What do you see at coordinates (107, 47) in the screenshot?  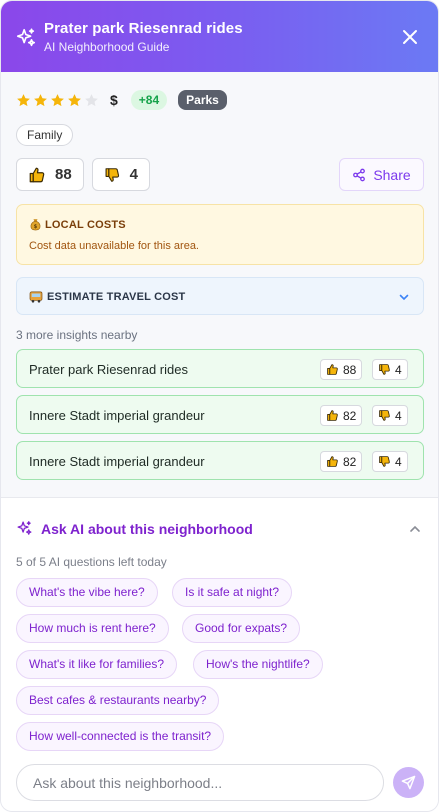 I see `page-subtitle: AI Neighborhood Guide` at bounding box center [107, 47].